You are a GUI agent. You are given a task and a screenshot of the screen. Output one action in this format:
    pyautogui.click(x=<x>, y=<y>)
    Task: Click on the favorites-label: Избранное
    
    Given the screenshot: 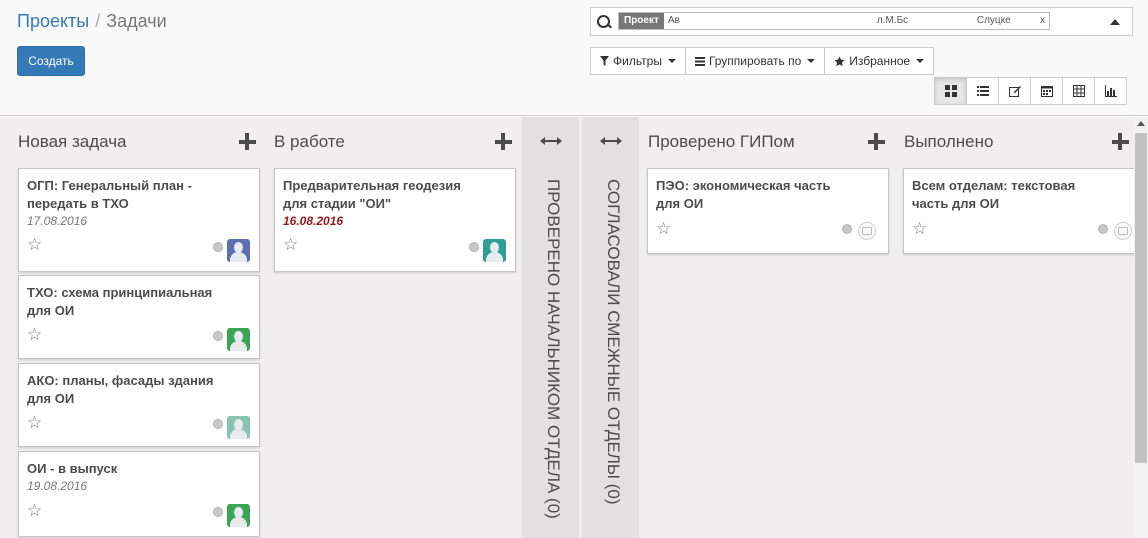 What is the action you would take?
    pyautogui.click(x=880, y=61)
    